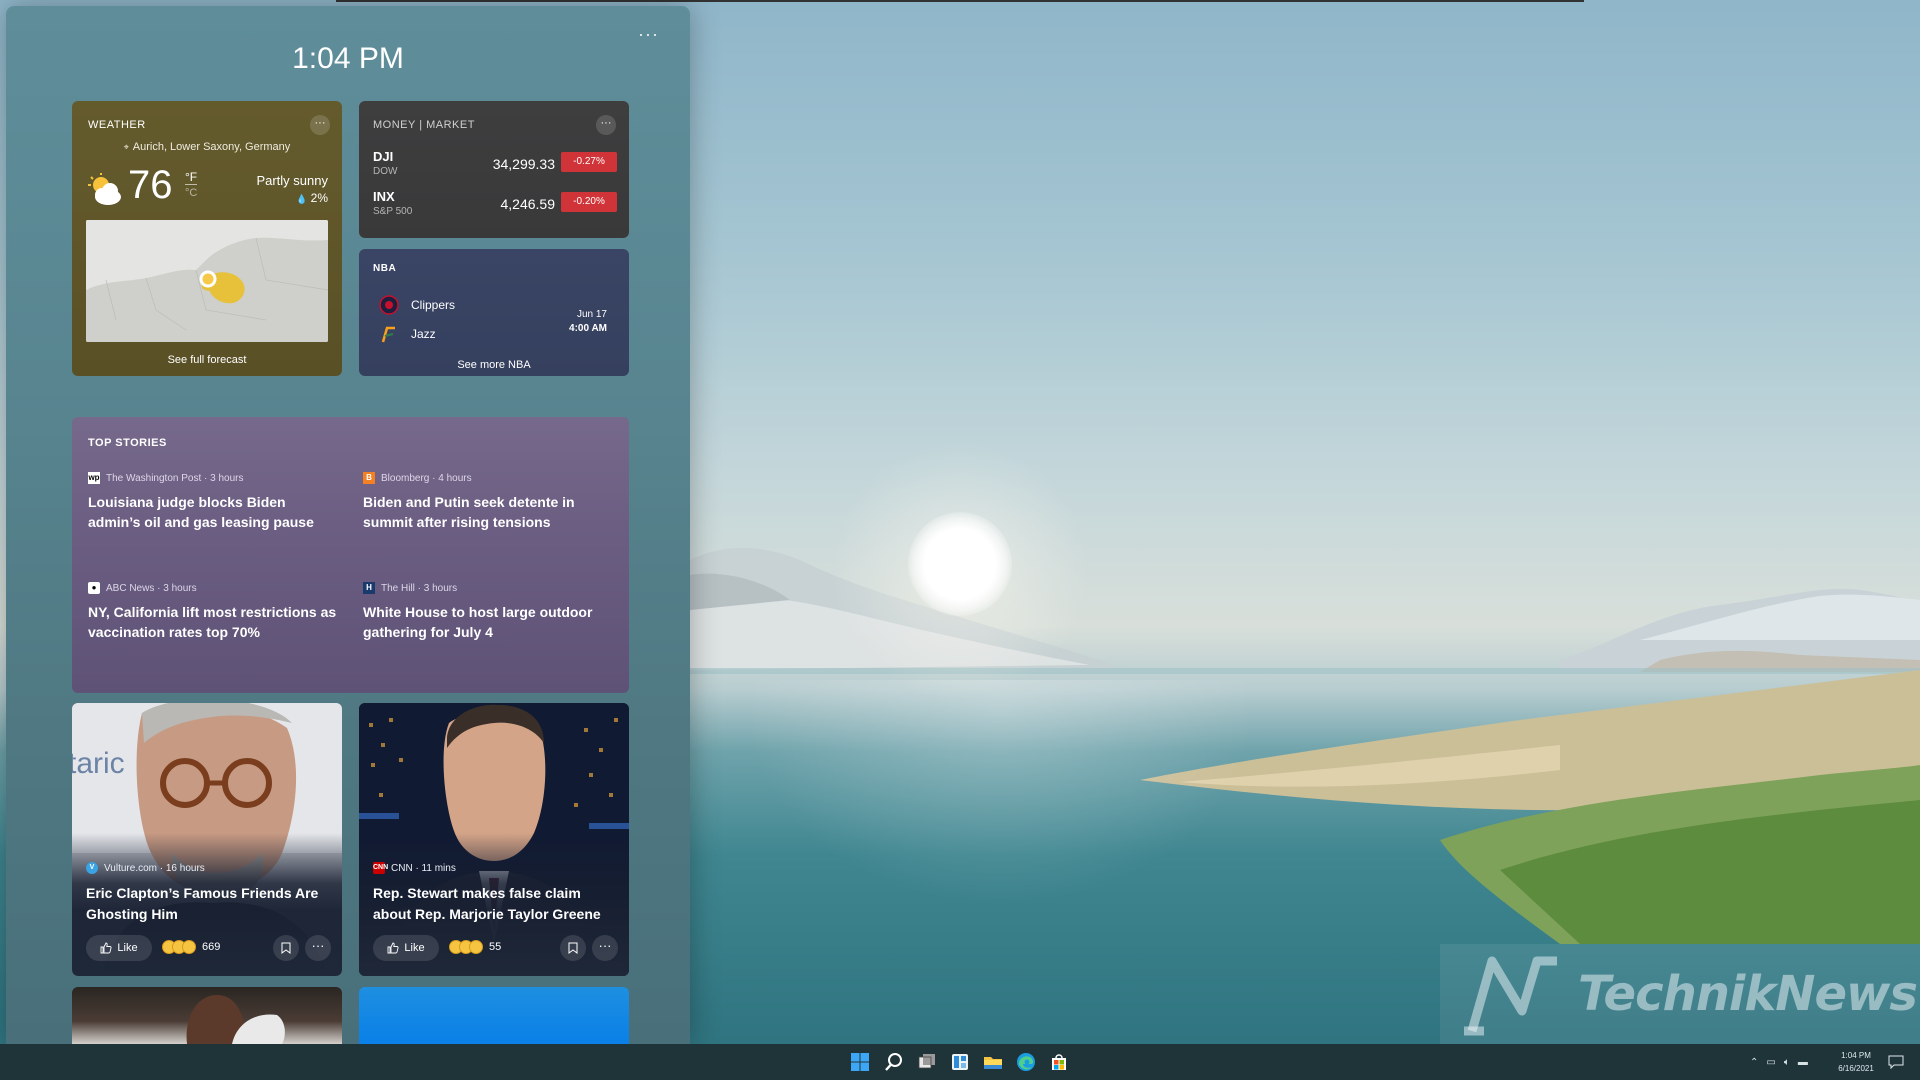  Describe the element at coordinates (1000, 810) in the screenshot. I see `lake-reflection` at that location.